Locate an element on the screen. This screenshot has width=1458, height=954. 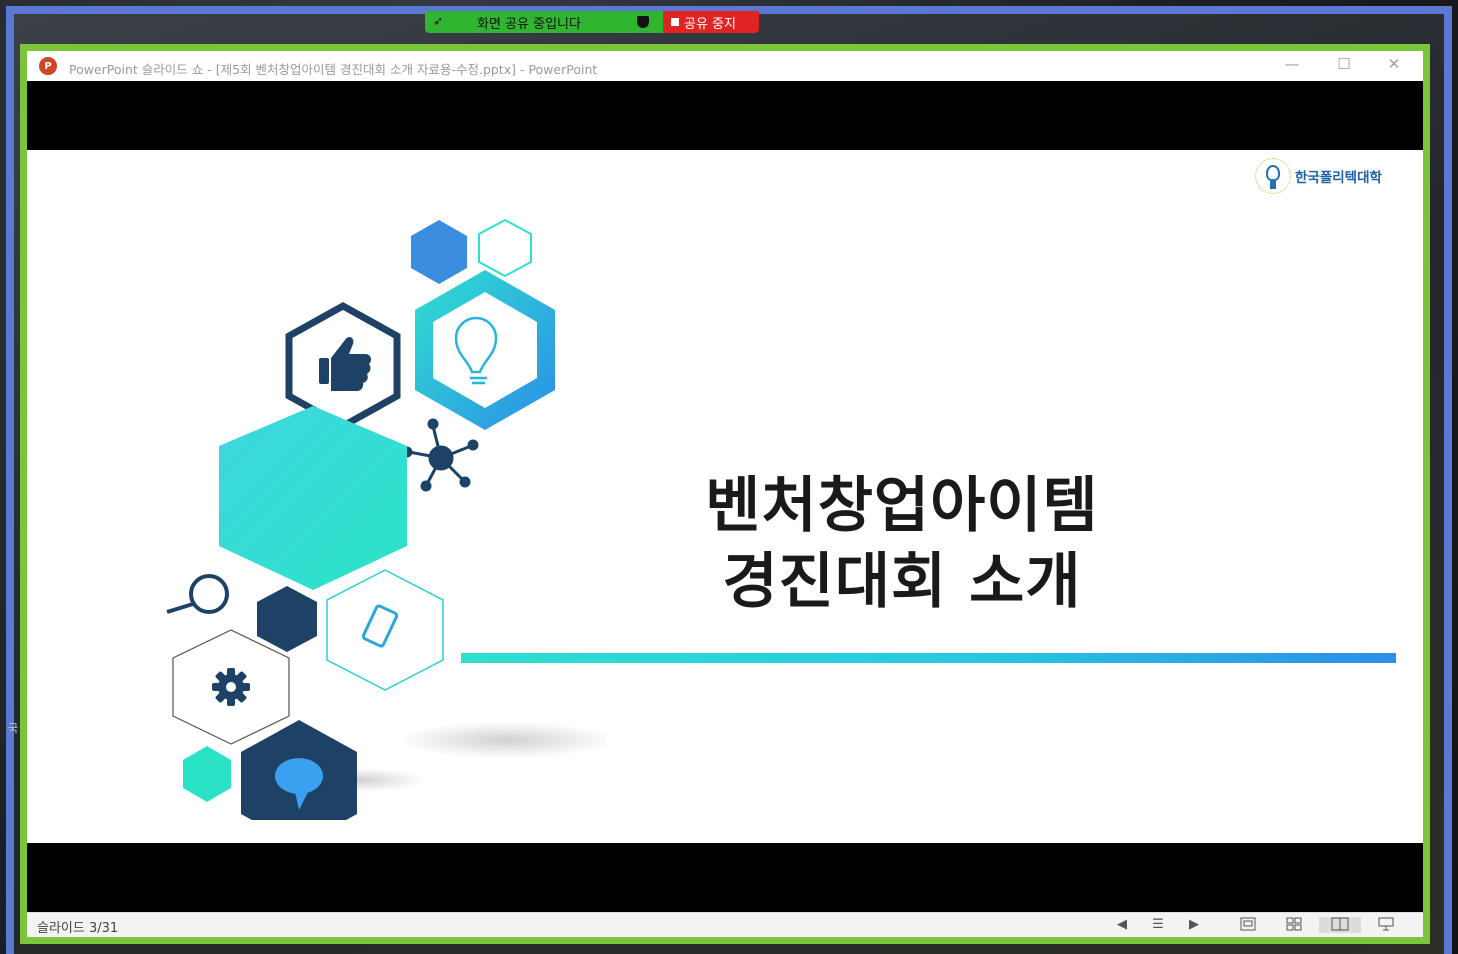
thumbs-up-hexagon is located at coordinates (343, 366).